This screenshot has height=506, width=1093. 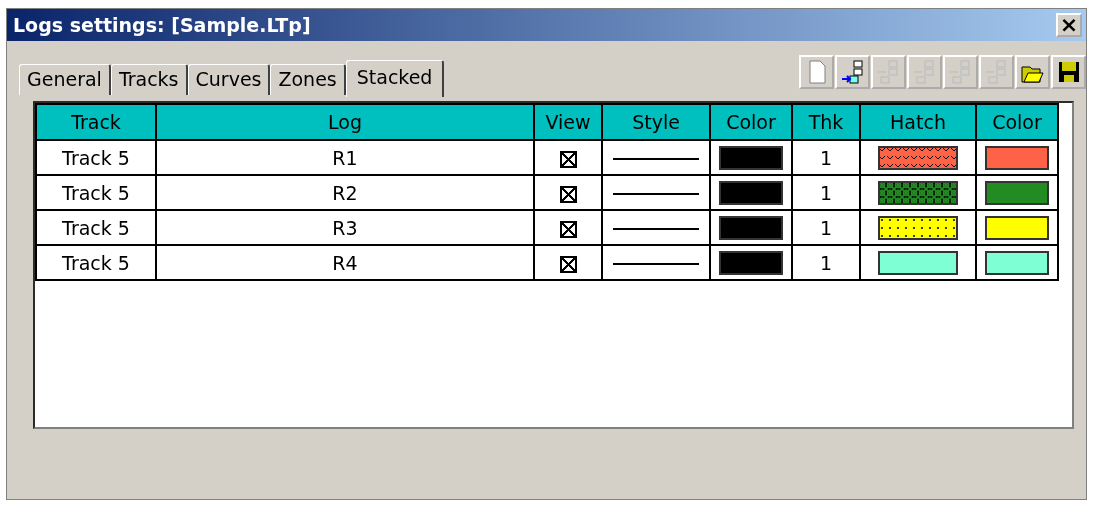 What do you see at coordinates (229, 79) in the screenshot?
I see `tab: Curves` at bounding box center [229, 79].